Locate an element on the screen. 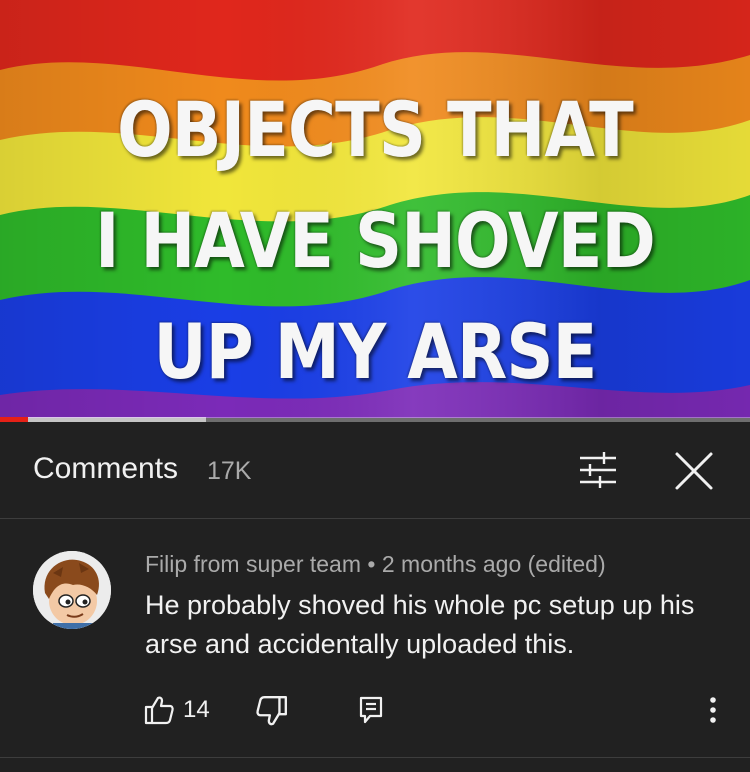  avatar-cartoon-face is located at coordinates (72, 590).